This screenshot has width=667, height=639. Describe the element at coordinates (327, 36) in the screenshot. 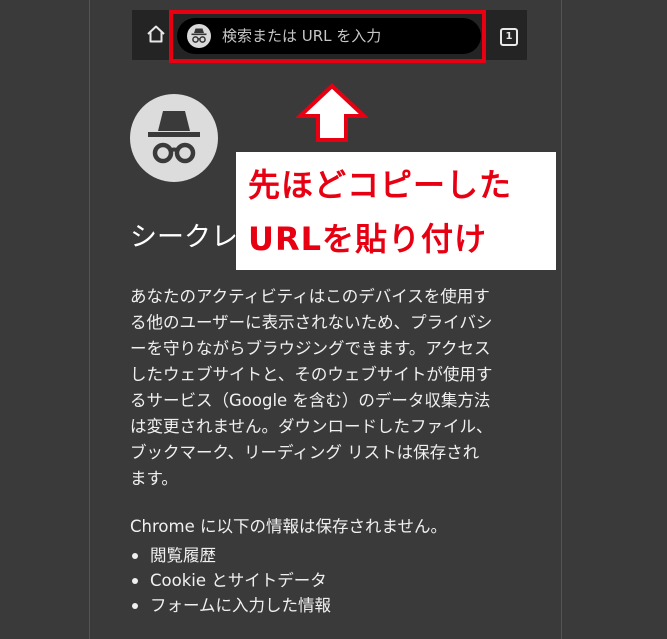

I see `highlight-box` at that location.